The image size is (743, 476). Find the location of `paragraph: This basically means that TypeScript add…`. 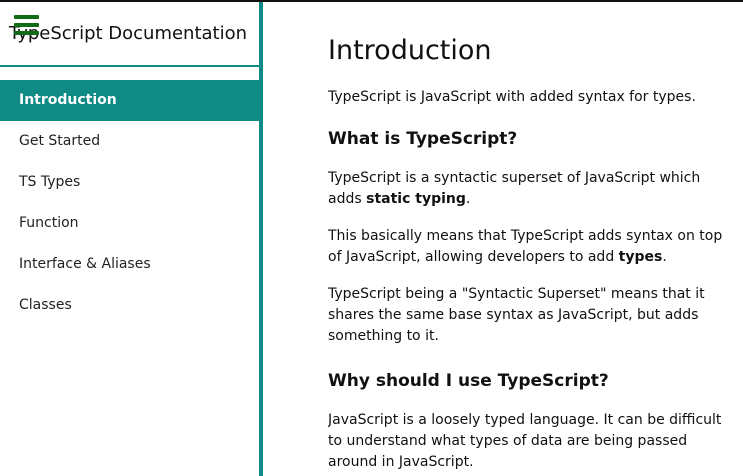

paragraph: This basically means that TypeScript add… is located at coordinates (528, 247).